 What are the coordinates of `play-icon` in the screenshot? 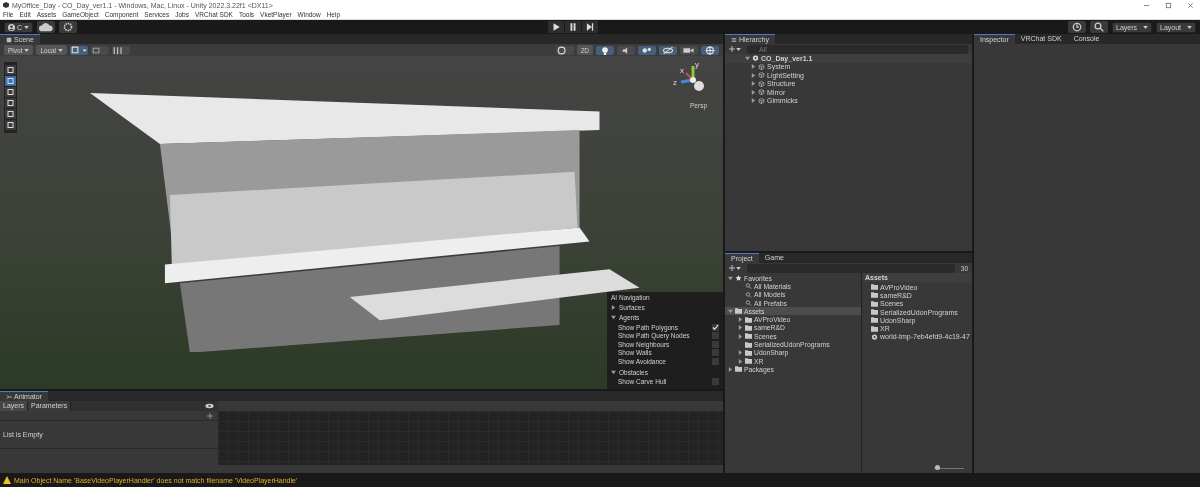 It's located at (555, 27).